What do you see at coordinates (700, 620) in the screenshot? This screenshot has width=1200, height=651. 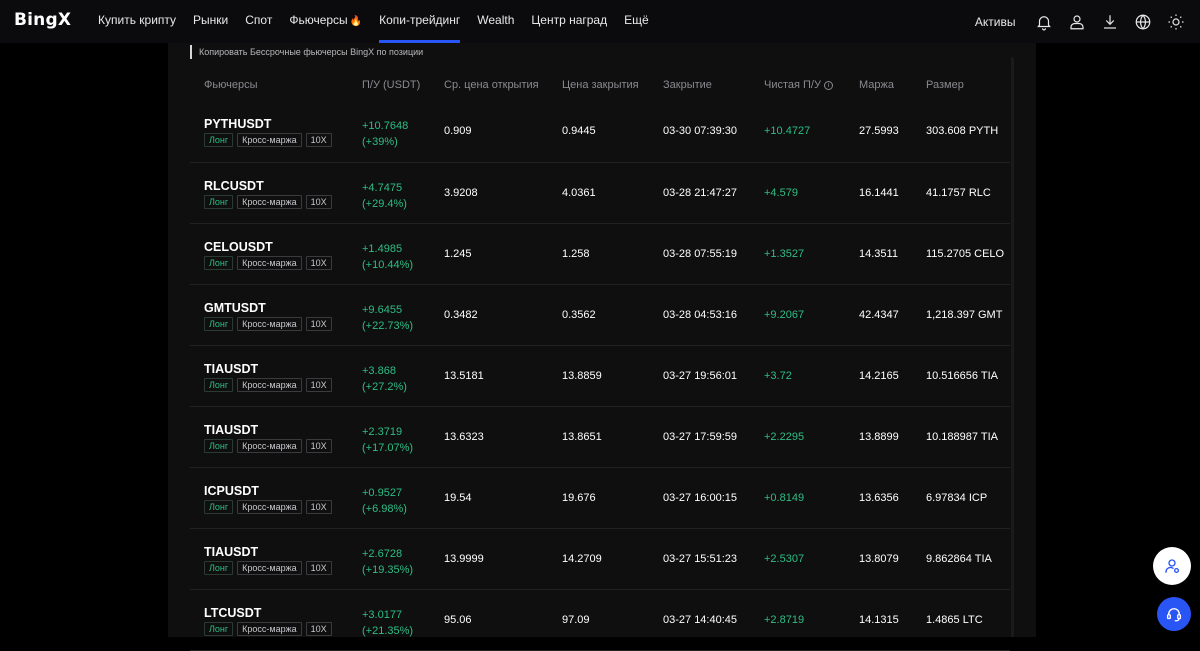 I see `cell-close-time: 03-27 14:40:45` at bounding box center [700, 620].